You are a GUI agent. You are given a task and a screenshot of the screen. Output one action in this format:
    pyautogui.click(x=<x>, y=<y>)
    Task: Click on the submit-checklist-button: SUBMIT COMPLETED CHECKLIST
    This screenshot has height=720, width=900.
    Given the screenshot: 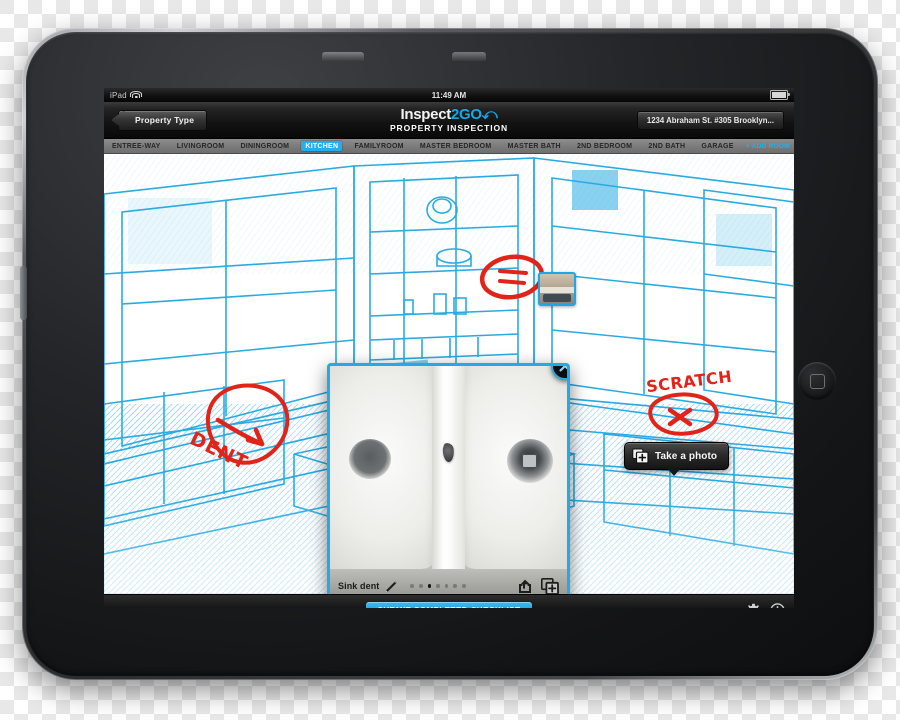 What is the action you would take?
    pyautogui.click(x=449, y=605)
    